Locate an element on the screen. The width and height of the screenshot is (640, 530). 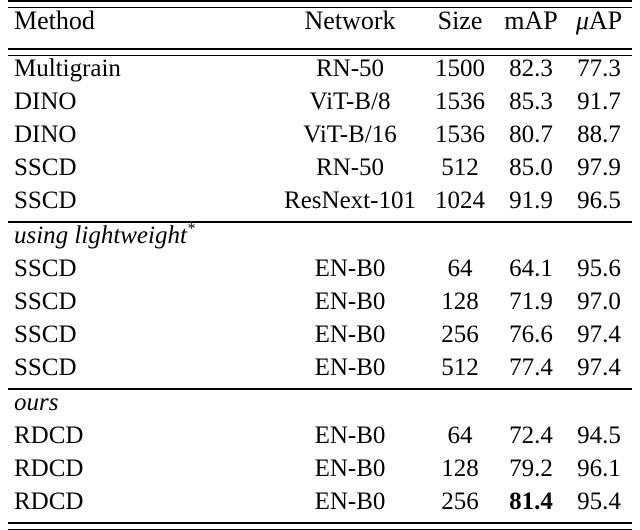
cell-map: 77.4 is located at coordinates (531, 367).